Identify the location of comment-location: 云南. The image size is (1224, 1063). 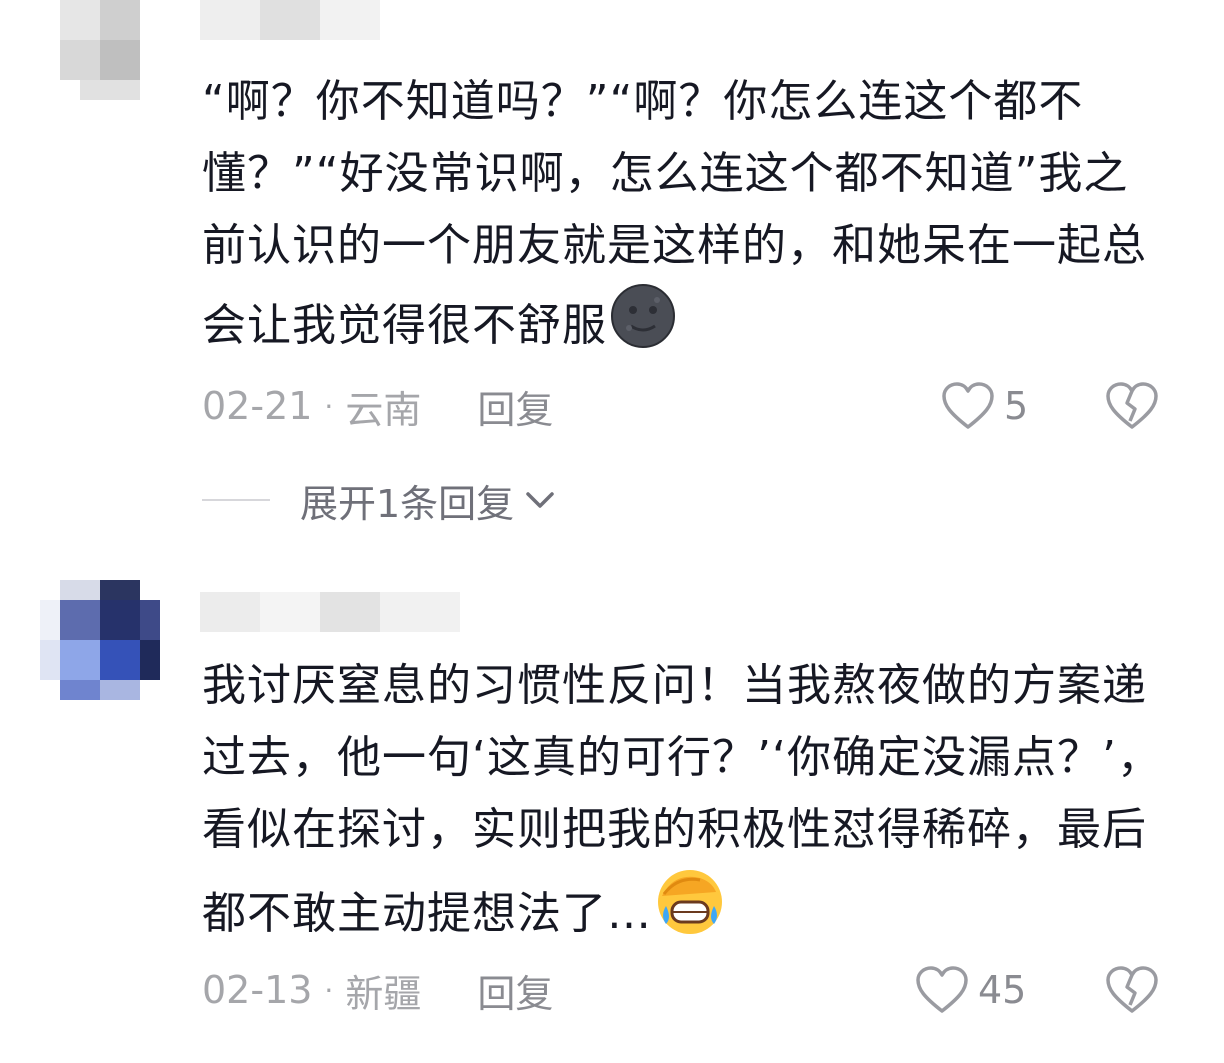
(383, 409).